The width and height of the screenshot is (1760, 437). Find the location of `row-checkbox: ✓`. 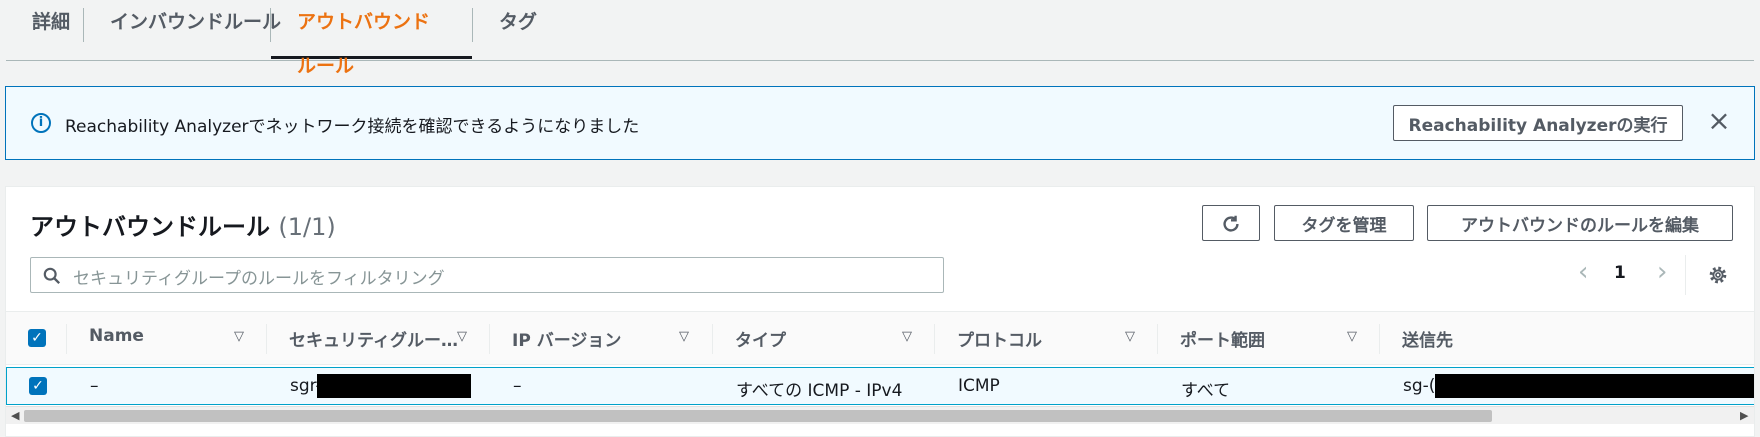

row-checkbox: ✓ is located at coordinates (38, 386).